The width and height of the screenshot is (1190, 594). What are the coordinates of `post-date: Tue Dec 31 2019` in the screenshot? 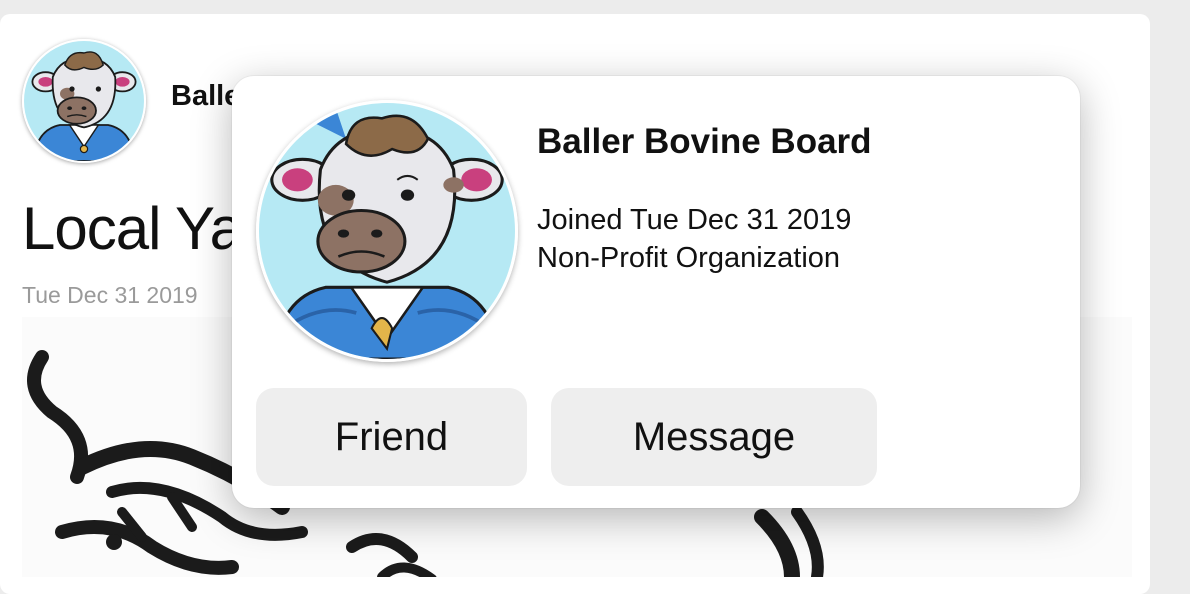 It's located at (110, 295).